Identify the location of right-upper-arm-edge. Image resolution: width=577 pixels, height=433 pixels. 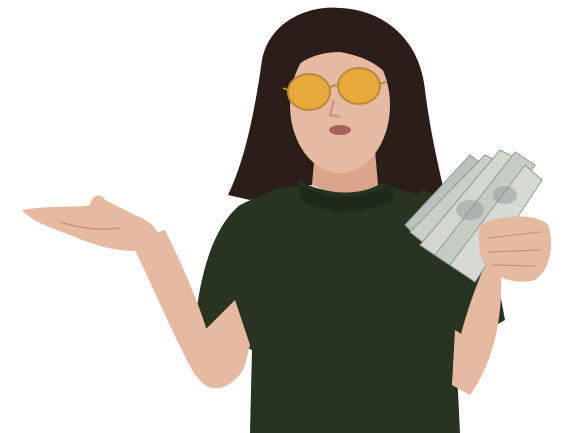
(461, 362).